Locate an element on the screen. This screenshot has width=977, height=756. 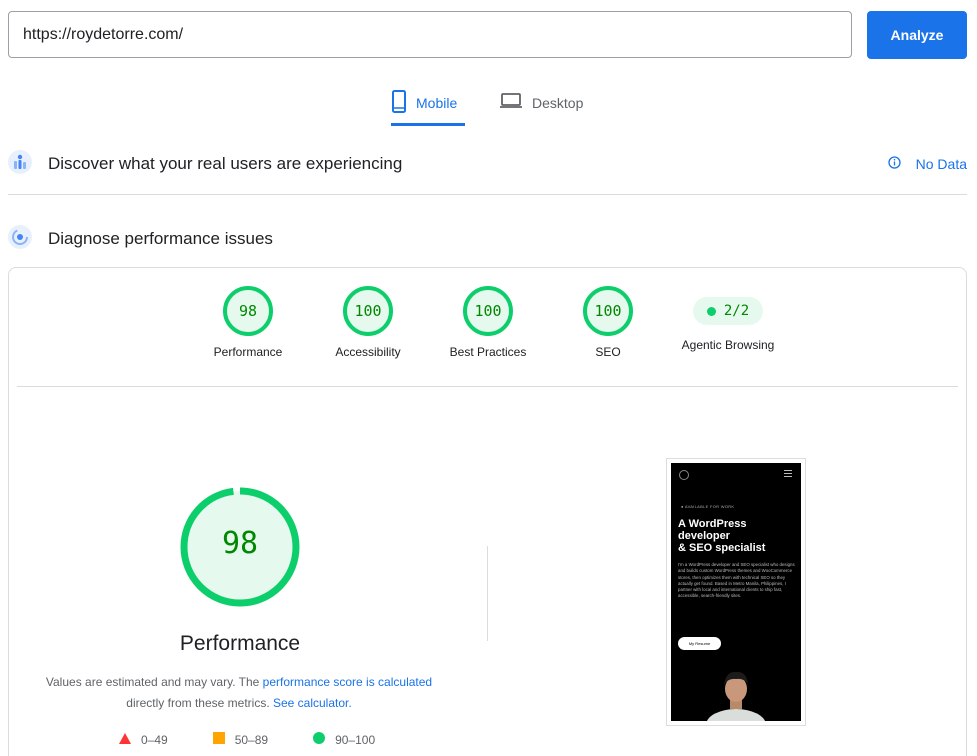
fail-triangle-icon is located at coordinates (125, 739).